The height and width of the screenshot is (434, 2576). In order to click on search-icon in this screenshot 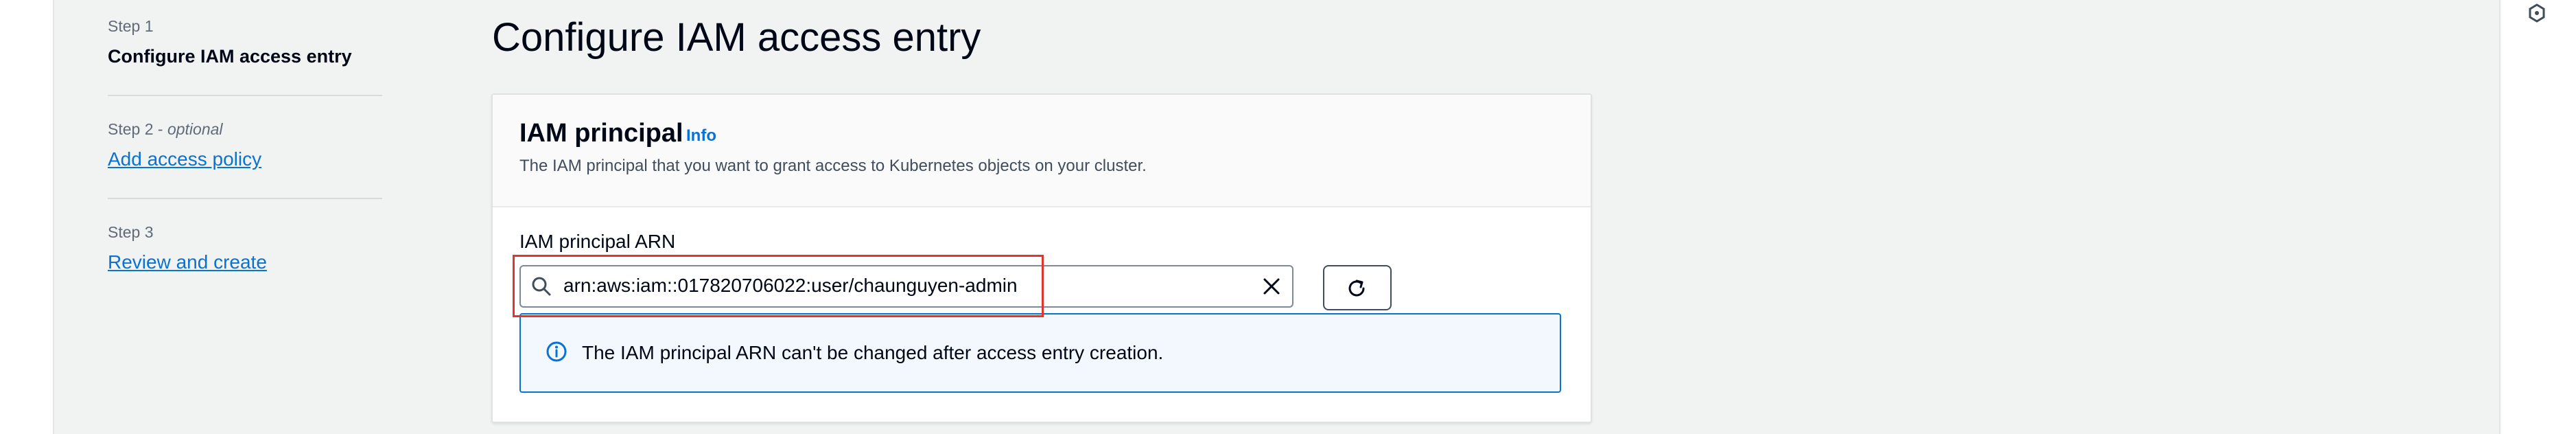, I will do `click(541, 286)`.